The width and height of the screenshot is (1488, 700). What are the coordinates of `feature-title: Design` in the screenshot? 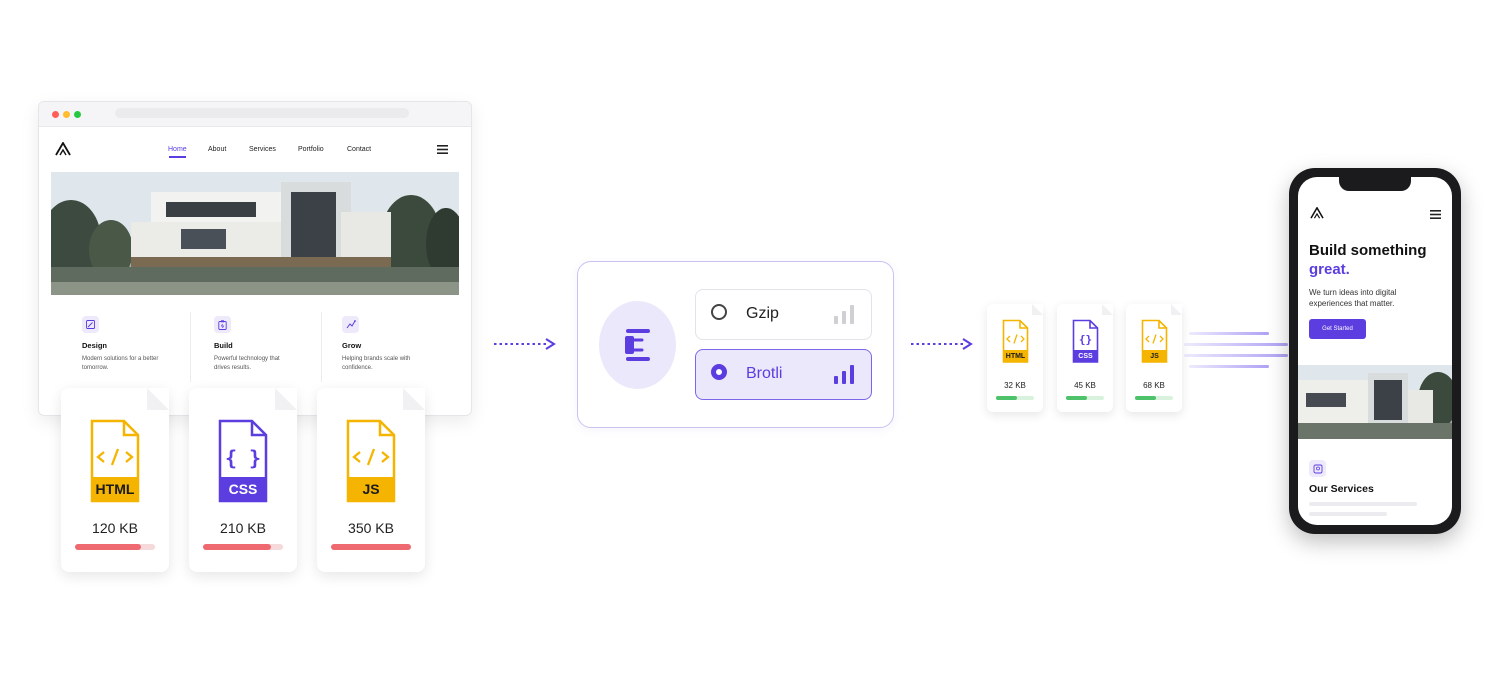 It's located at (95, 345).